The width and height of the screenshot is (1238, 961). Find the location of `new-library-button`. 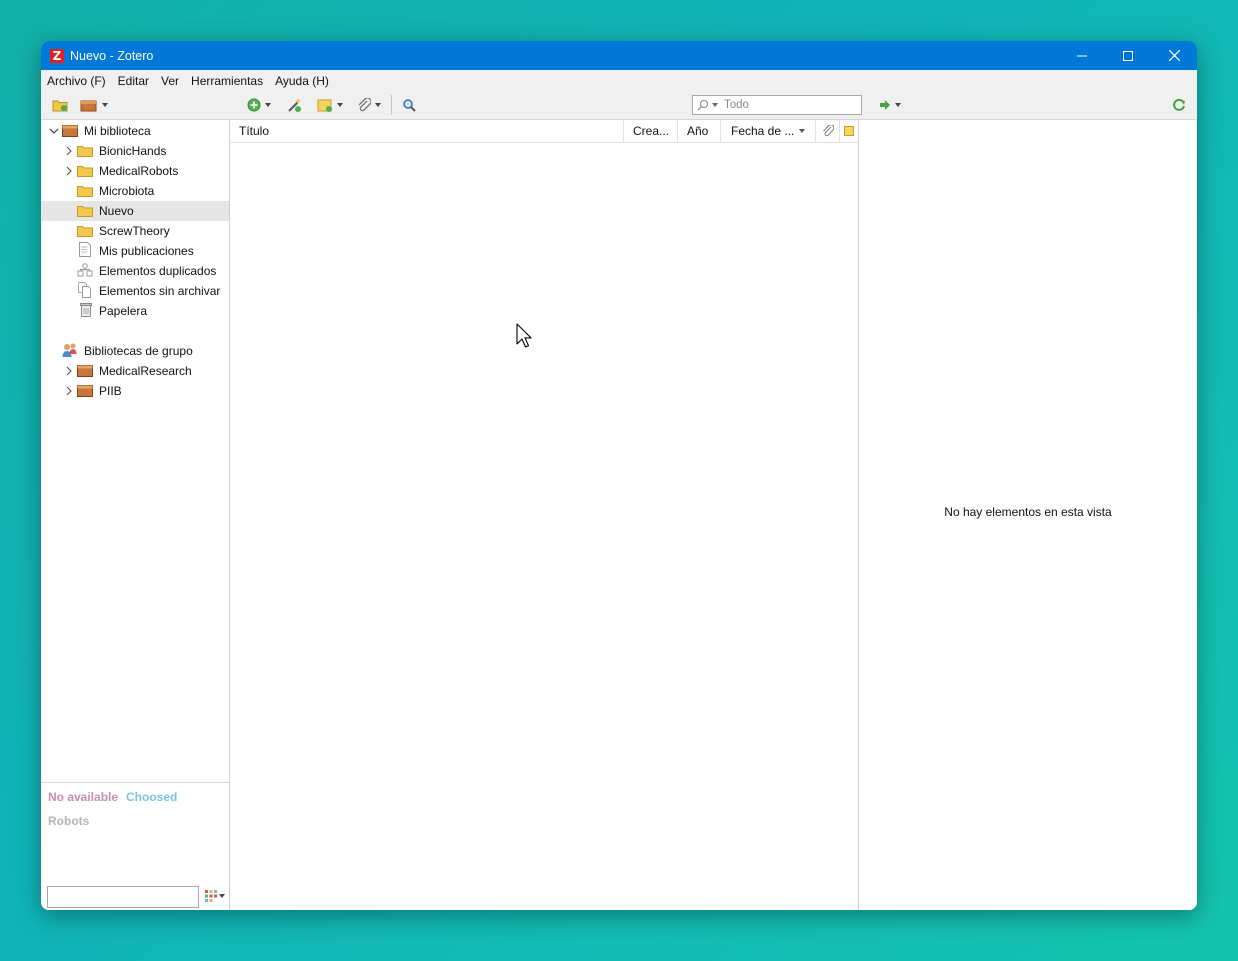

new-library-button is located at coordinates (94, 105).